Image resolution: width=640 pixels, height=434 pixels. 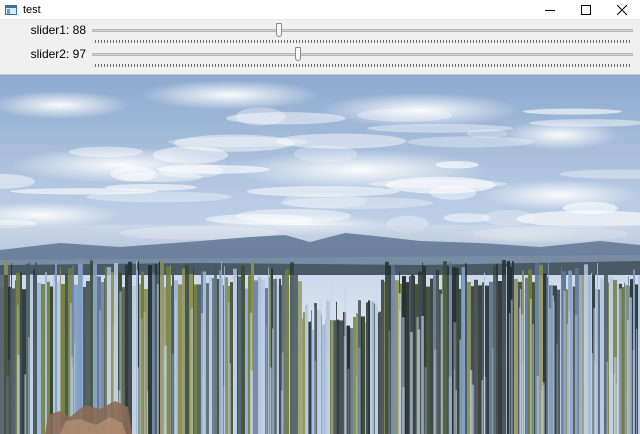 I want to click on maximize-button, so click(x=586, y=10).